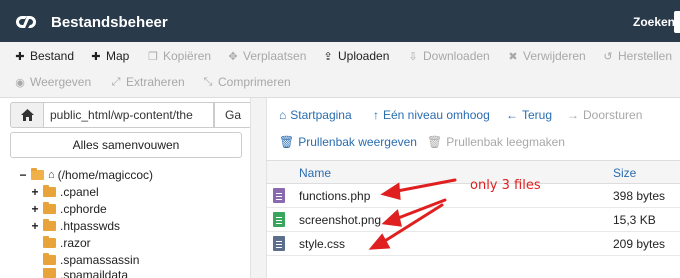 The height and width of the screenshot is (278, 680). Describe the element at coordinates (645, 56) in the screenshot. I see `restore-label: Herstellen` at that location.